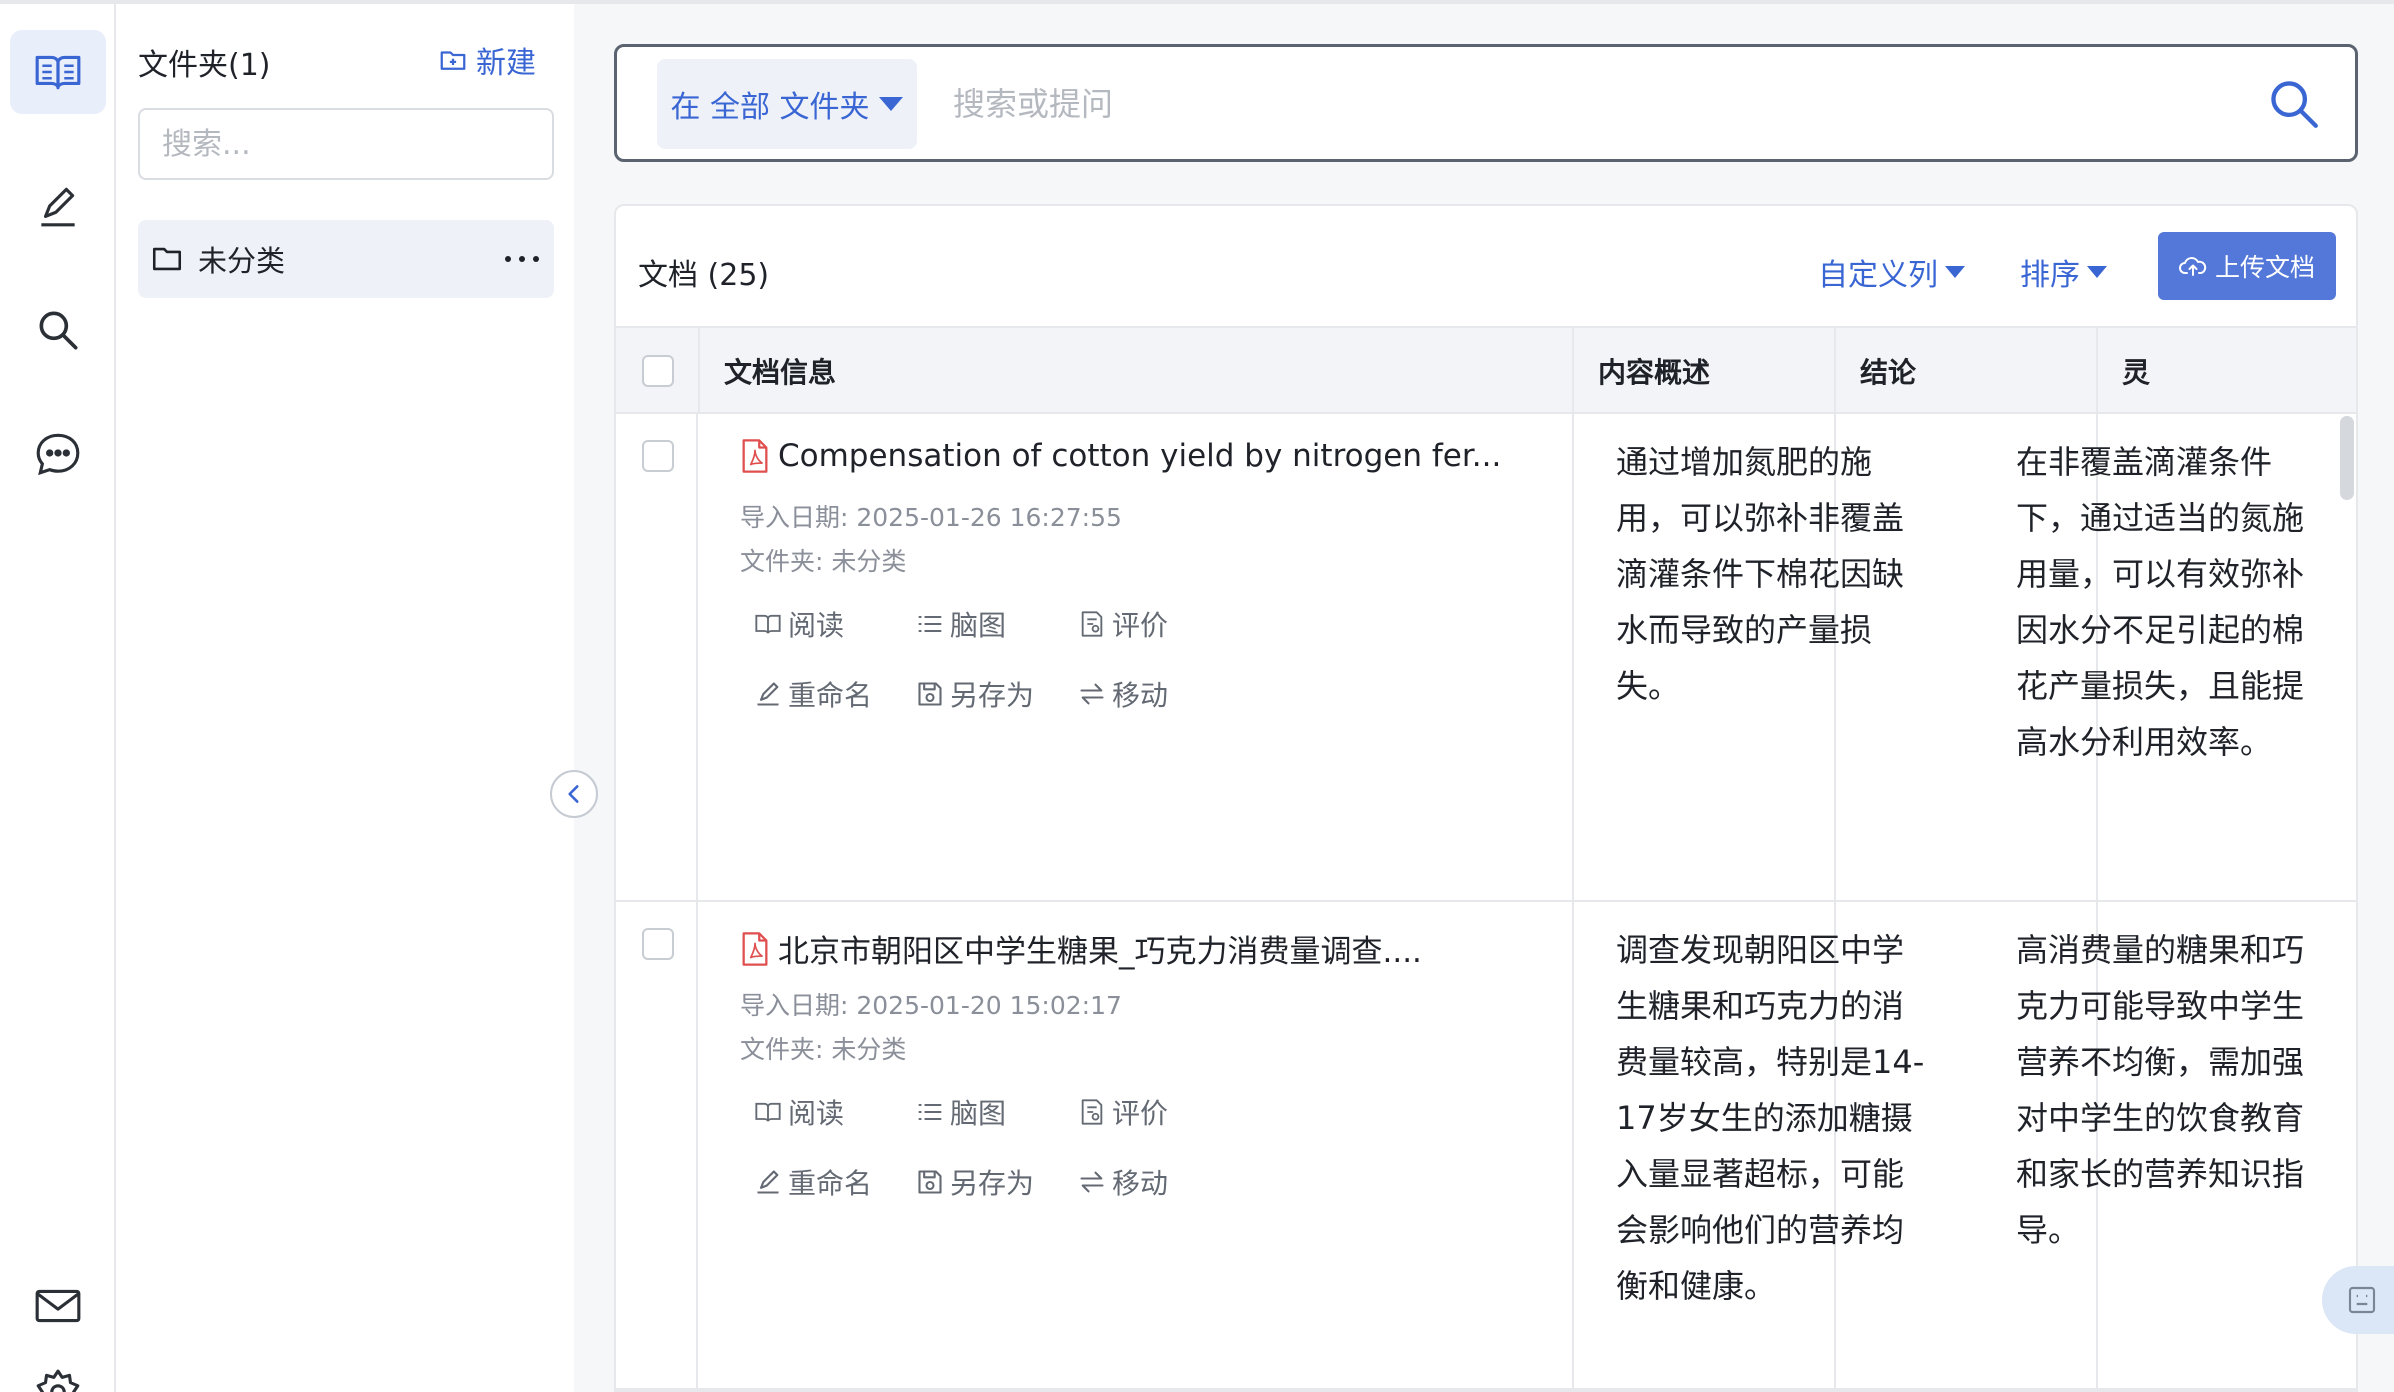  What do you see at coordinates (346, 144) in the screenshot?
I see `folder-search-input` at bounding box center [346, 144].